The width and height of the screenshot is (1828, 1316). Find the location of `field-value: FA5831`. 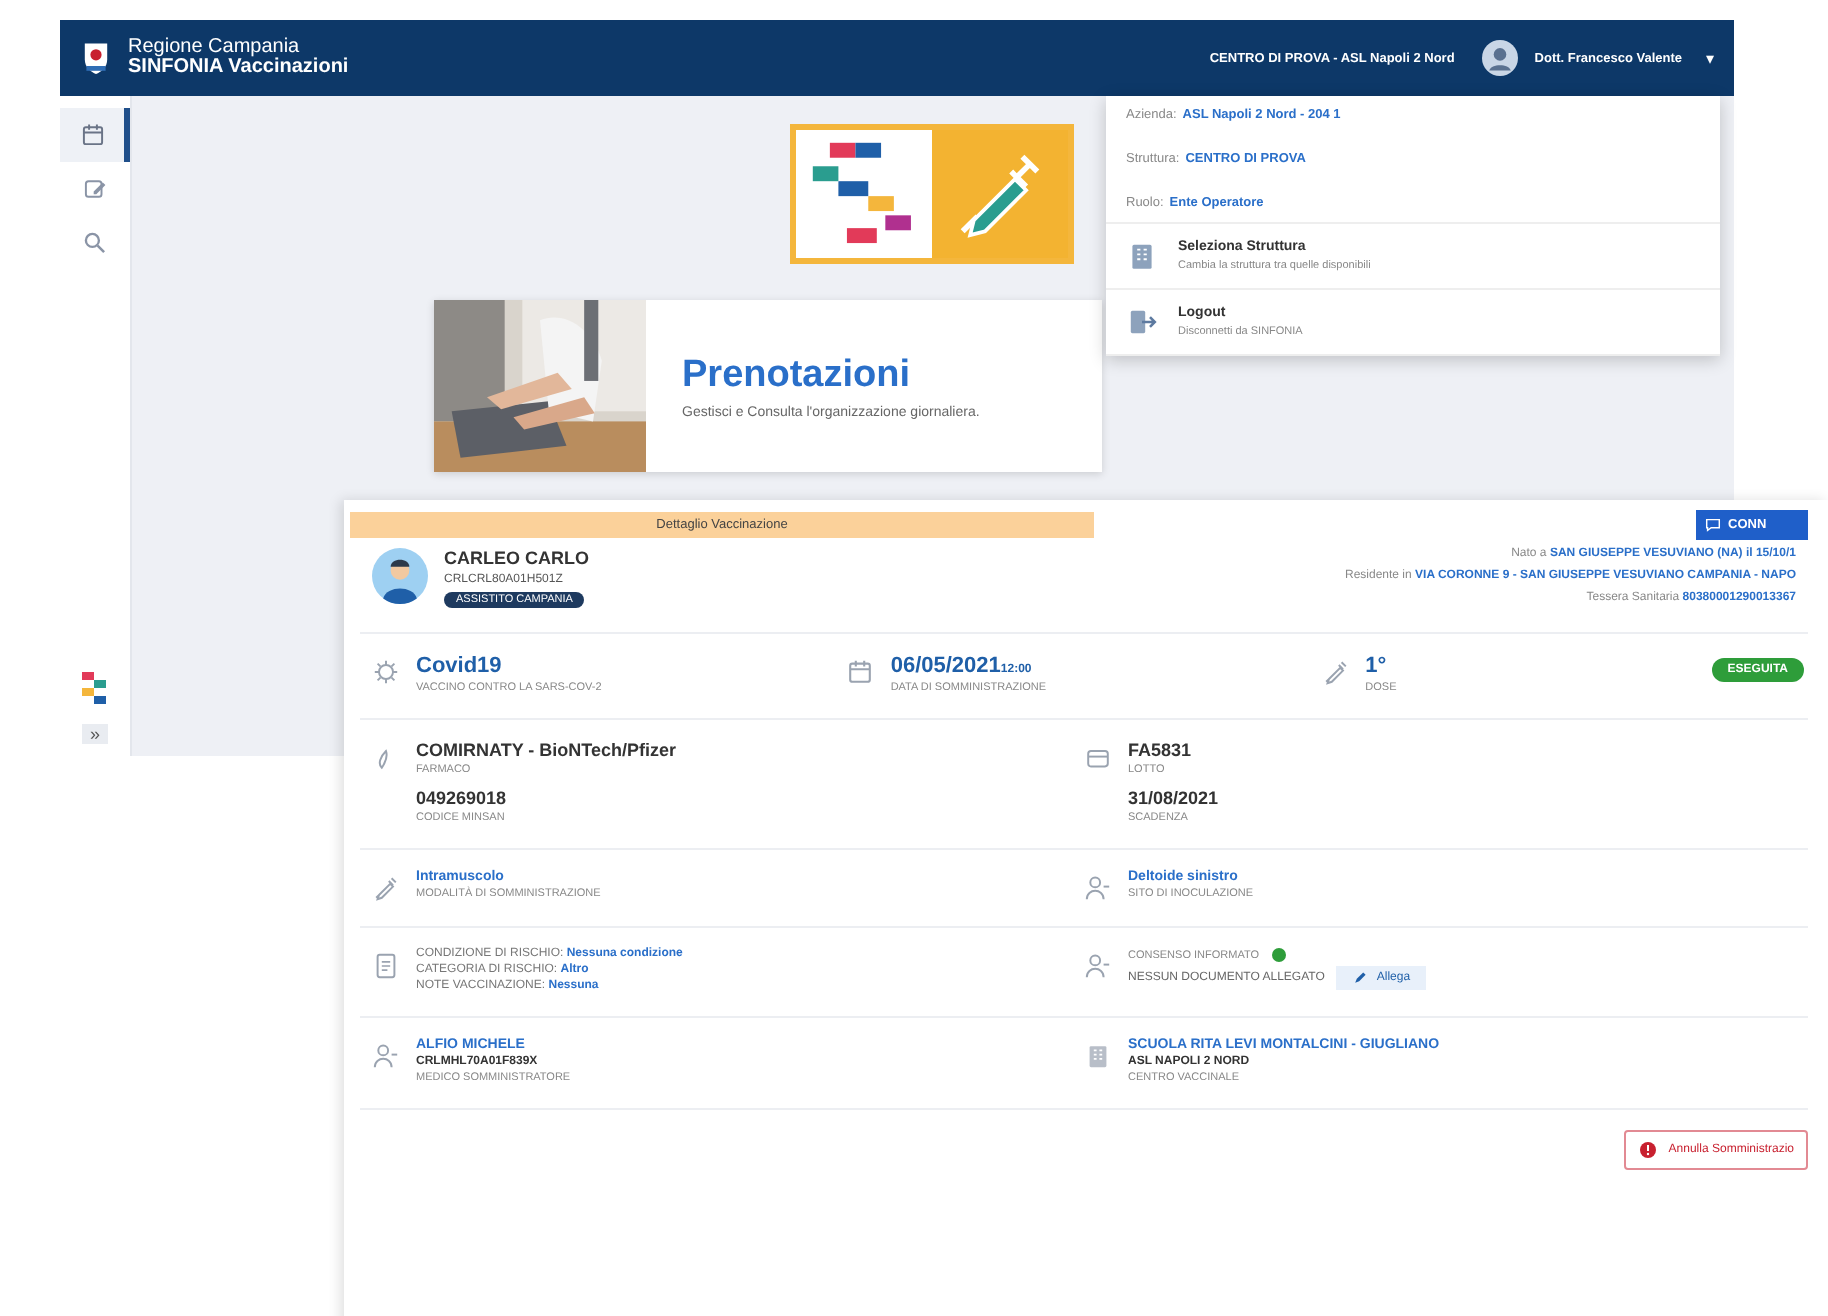

field-value: FA5831 is located at coordinates (1161, 750).